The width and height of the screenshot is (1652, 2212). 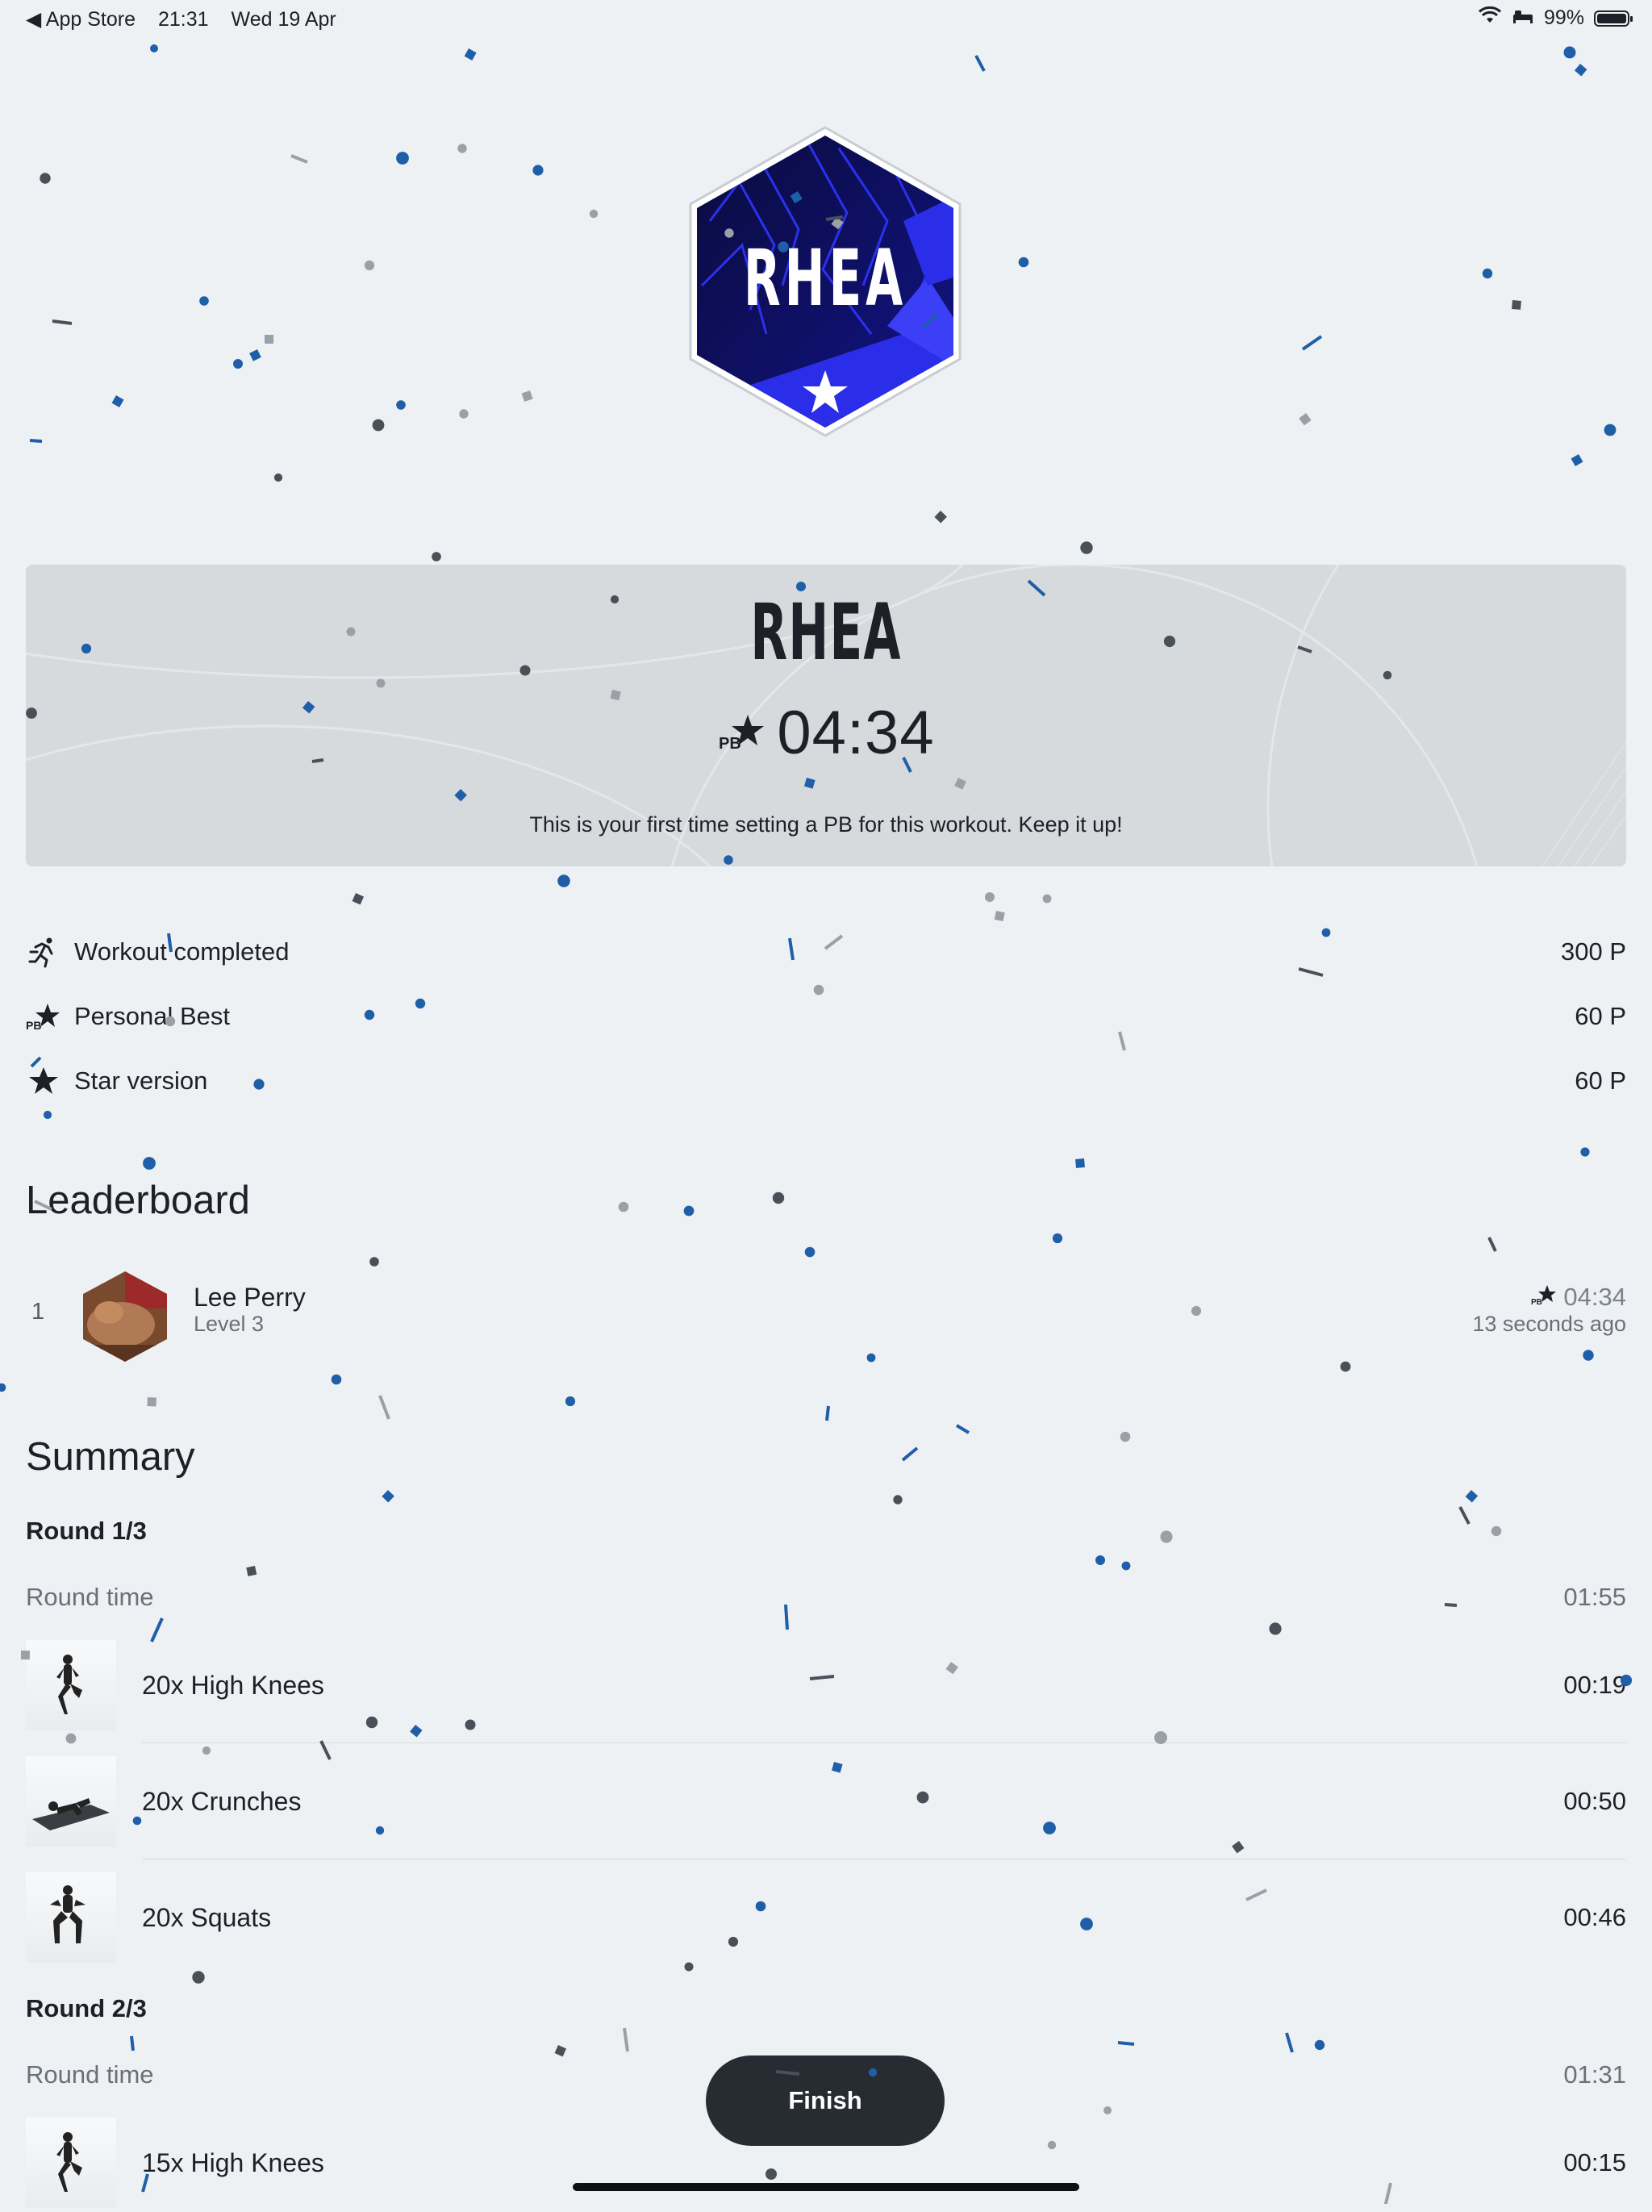 I want to click on exercise-name: 20x High Knees, so click(x=233, y=1686).